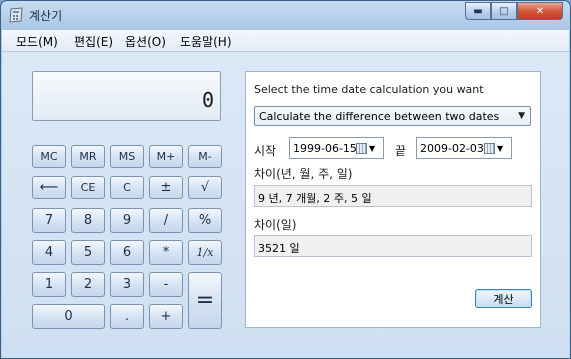  What do you see at coordinates (166, 156) in the screenshot?
I see `m-plus-button: M+` at bounding box center [166, 156].